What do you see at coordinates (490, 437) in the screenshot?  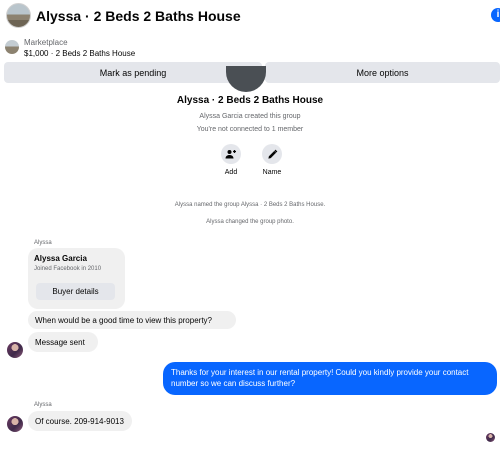 I see `read-receipt-avatar` at bounding box center [490, 437].